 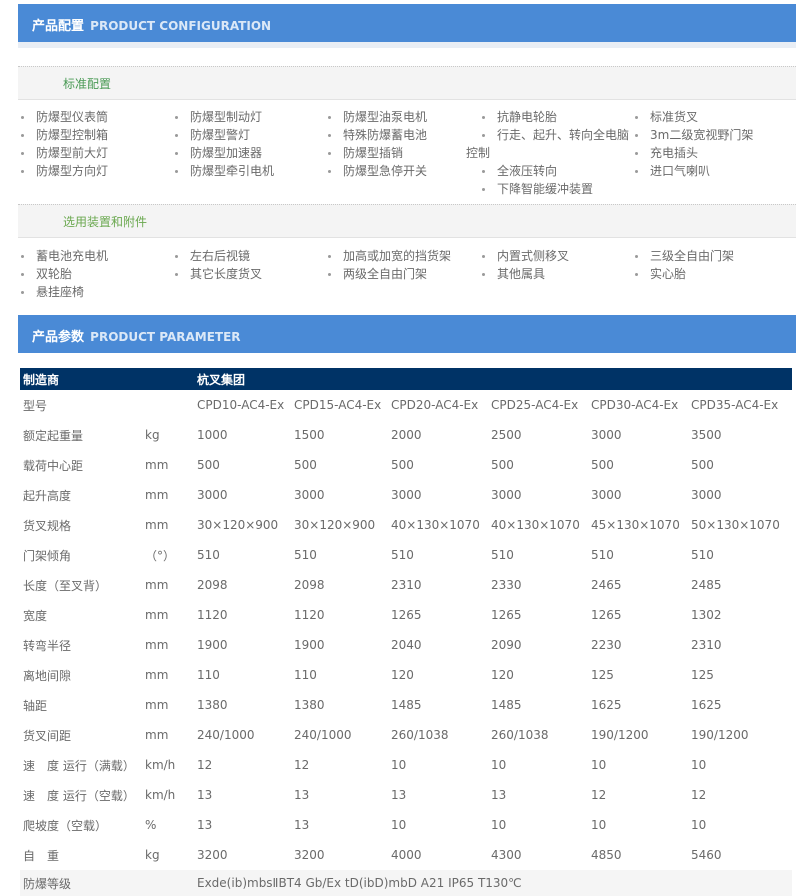 I want to click on param-title-cn: 产品参数, so click(x=58, y=337).